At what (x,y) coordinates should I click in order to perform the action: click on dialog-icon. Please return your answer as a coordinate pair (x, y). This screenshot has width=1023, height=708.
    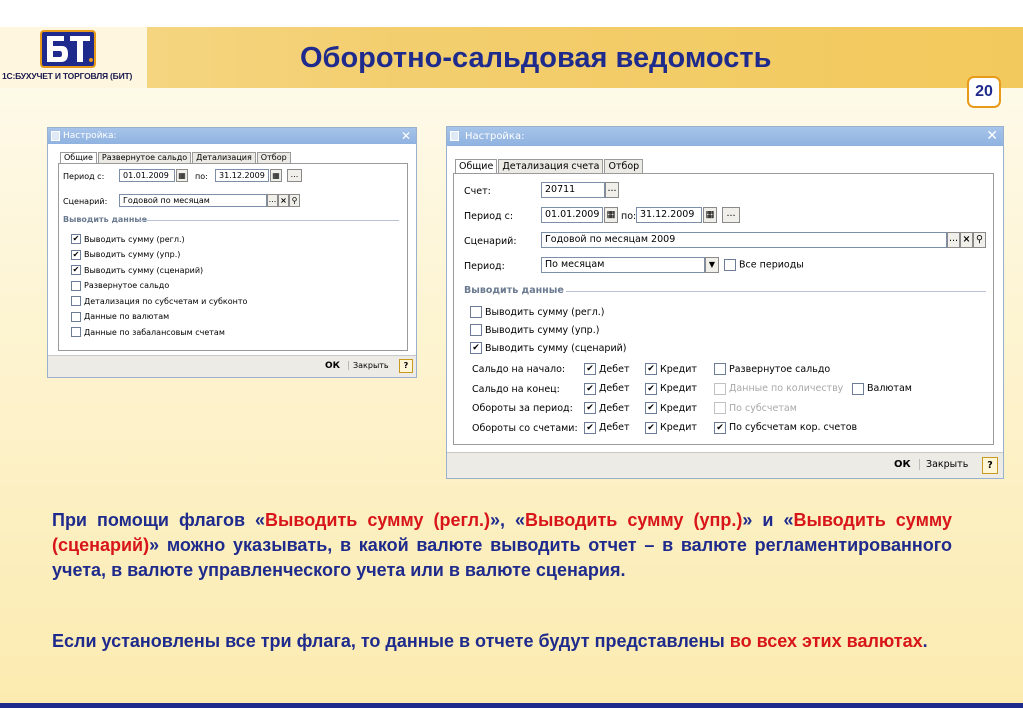
    Looking at the image, I should click on (55, 136).